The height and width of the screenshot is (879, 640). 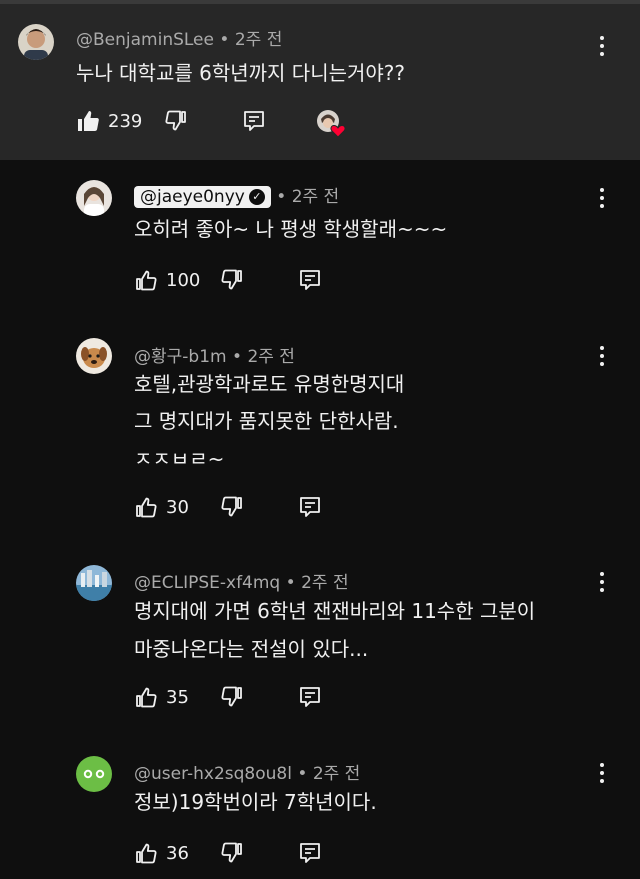 I want to click on comment-text-line: 그 명지대가 품지못한 단한사람., so click(x=266, y=421).